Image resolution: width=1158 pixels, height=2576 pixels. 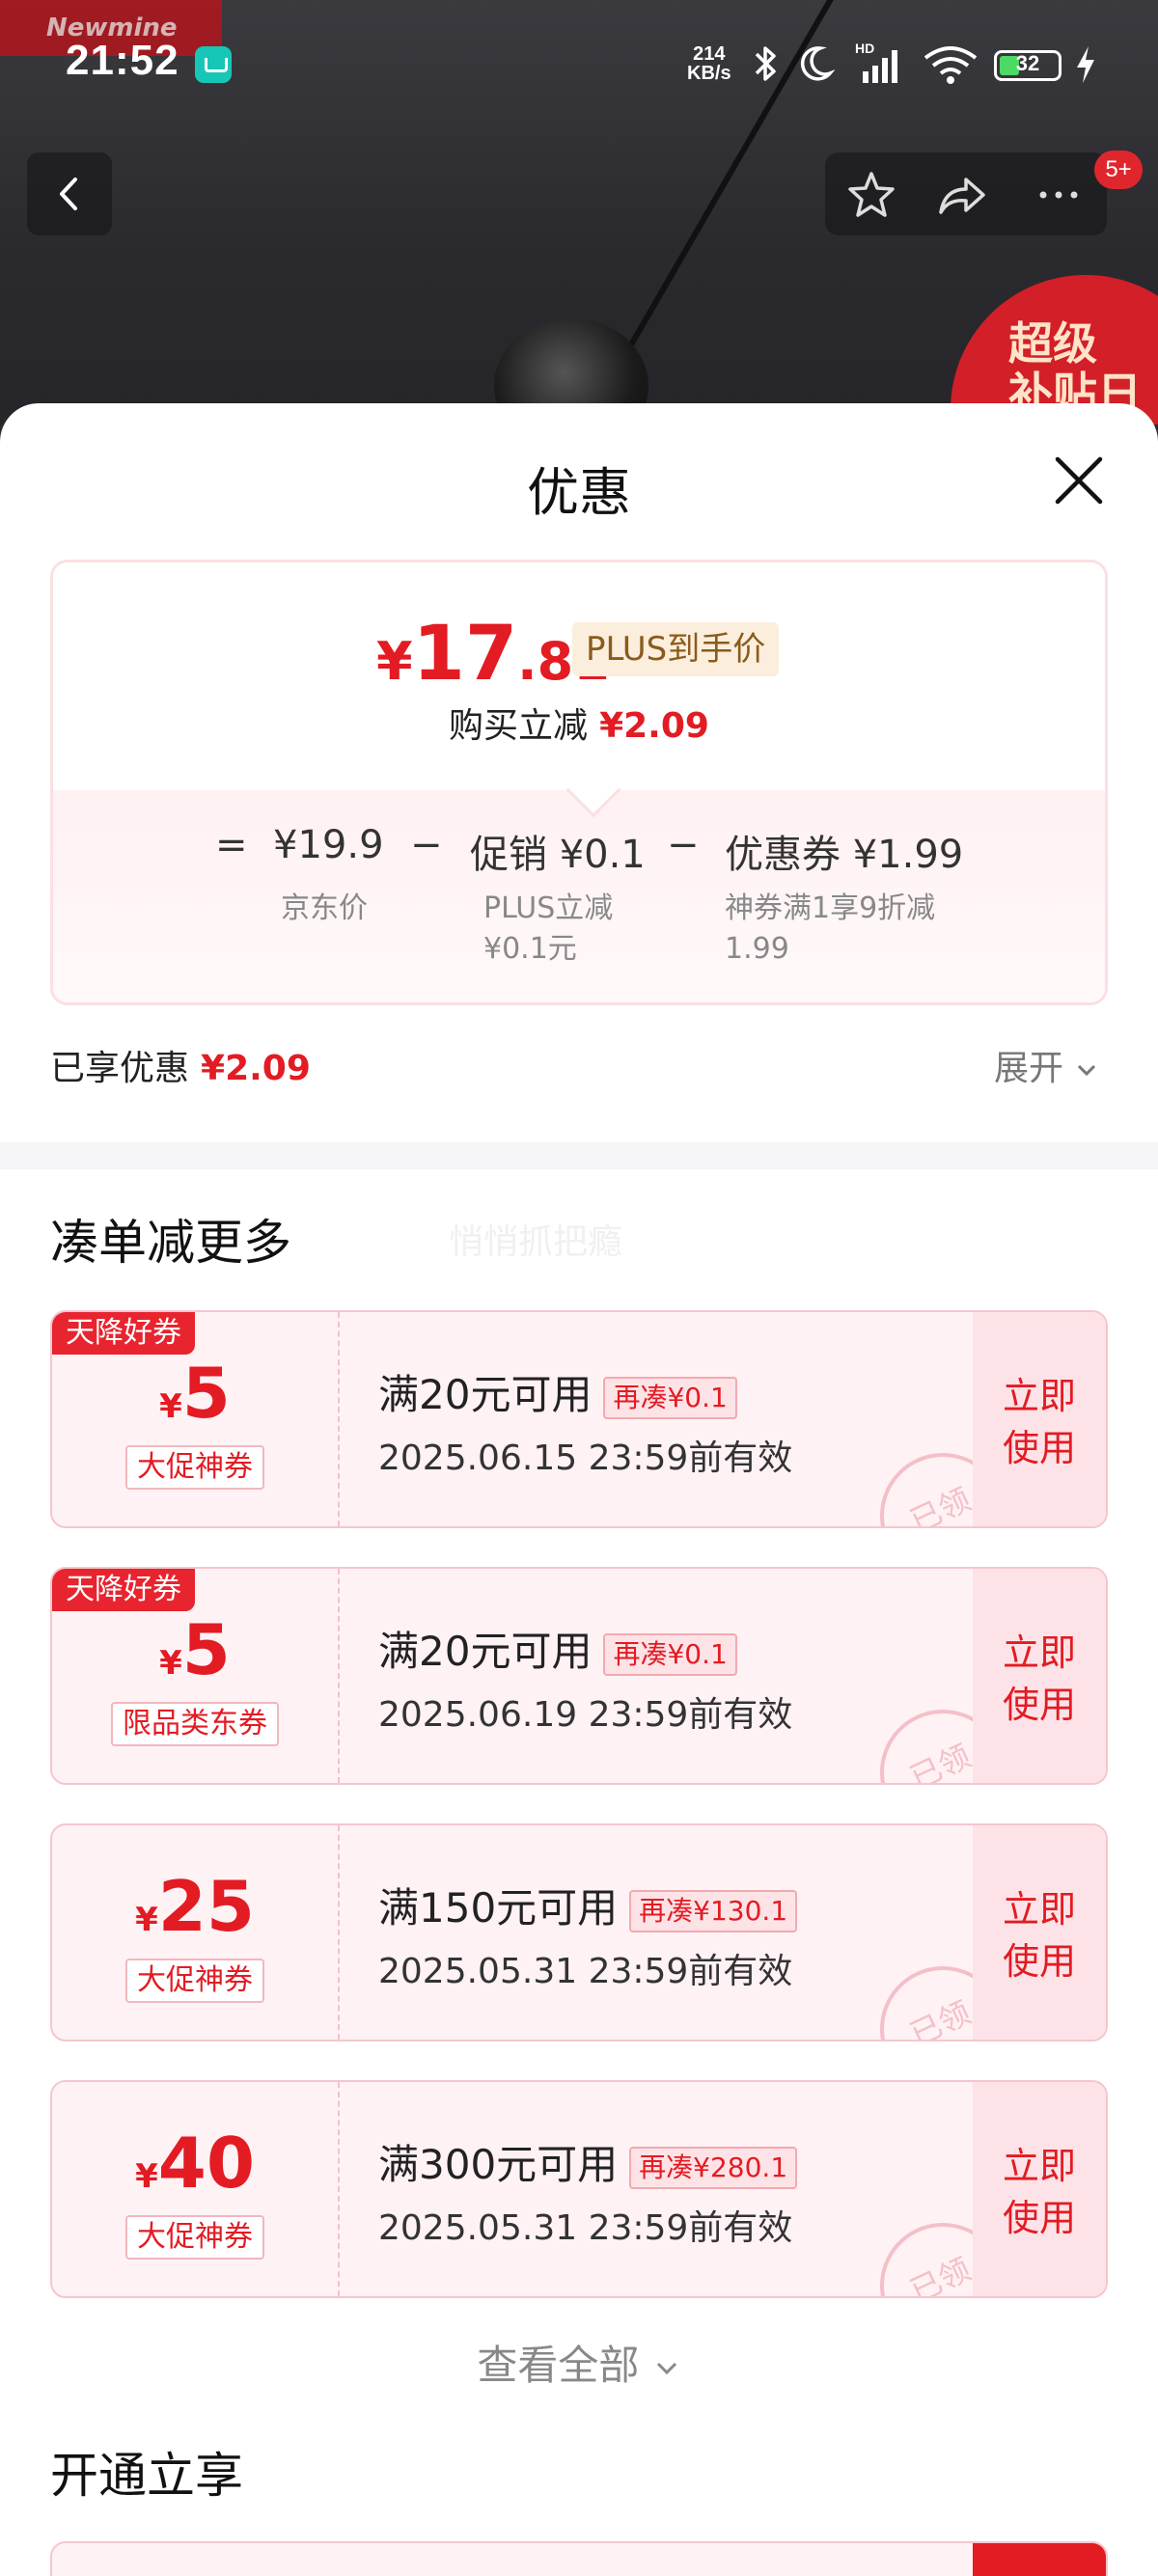 I want to click on net-speed-unit: KB/s, so click(x=709, y=74).